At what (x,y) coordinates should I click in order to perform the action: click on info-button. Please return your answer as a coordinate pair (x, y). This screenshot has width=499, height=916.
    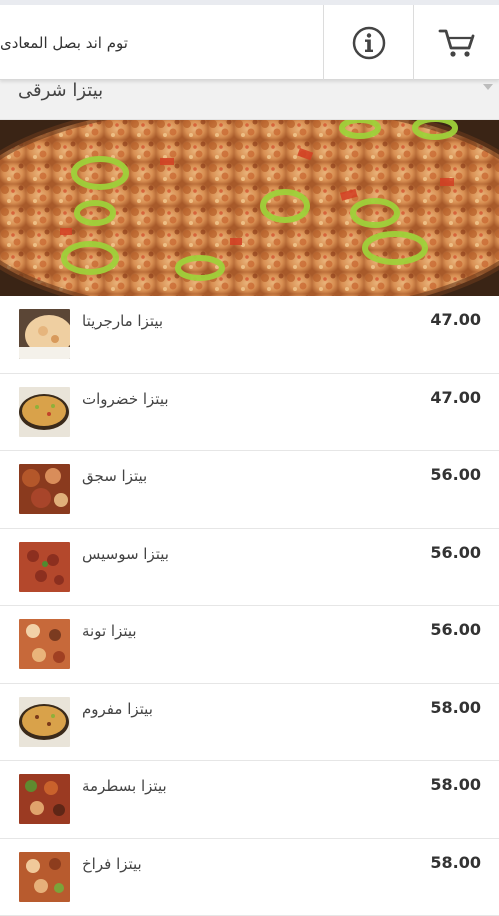
    Looking at the image, I should click on (368, 42).